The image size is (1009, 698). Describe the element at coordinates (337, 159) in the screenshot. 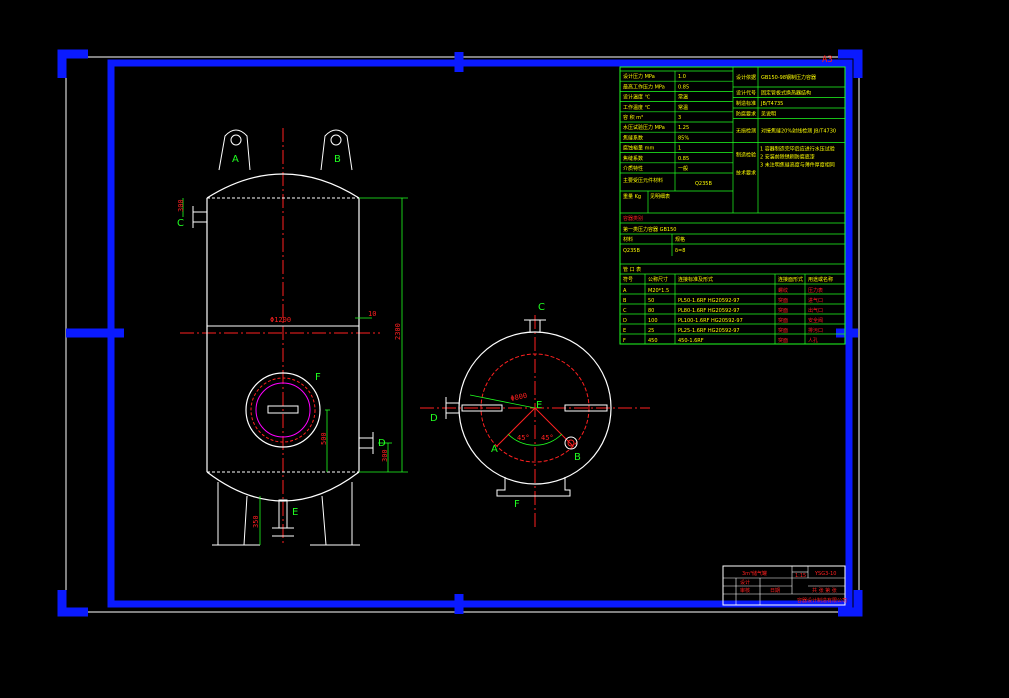

I see `label-b: B` at that location.